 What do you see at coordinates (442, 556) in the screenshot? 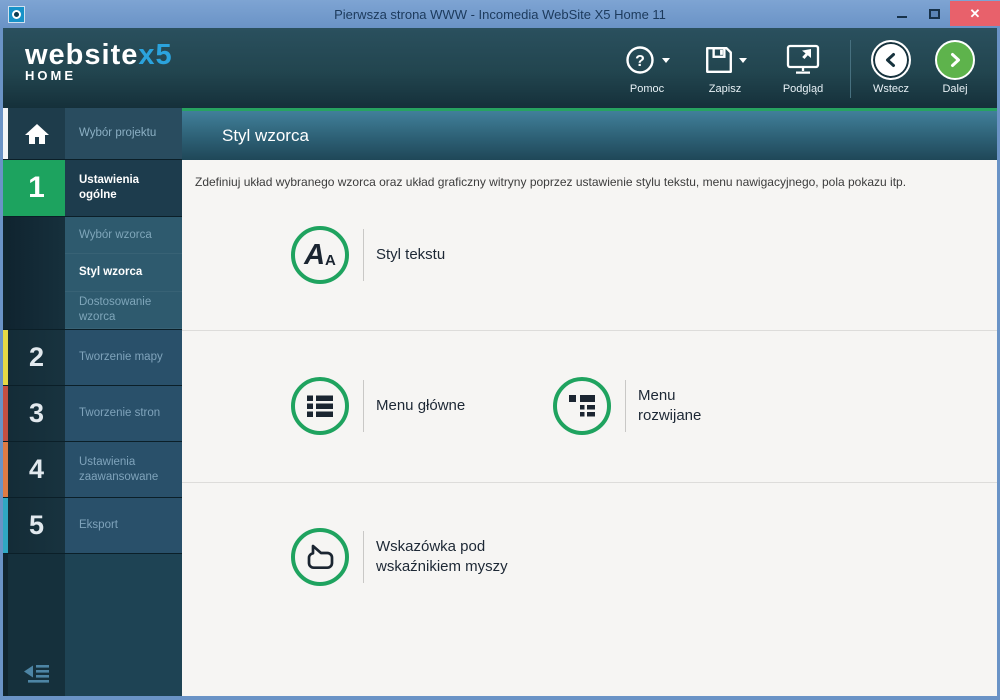
I see `option-label: Wskazówka pod wskaźnikiem myszy` at bounding box center [442, 556].